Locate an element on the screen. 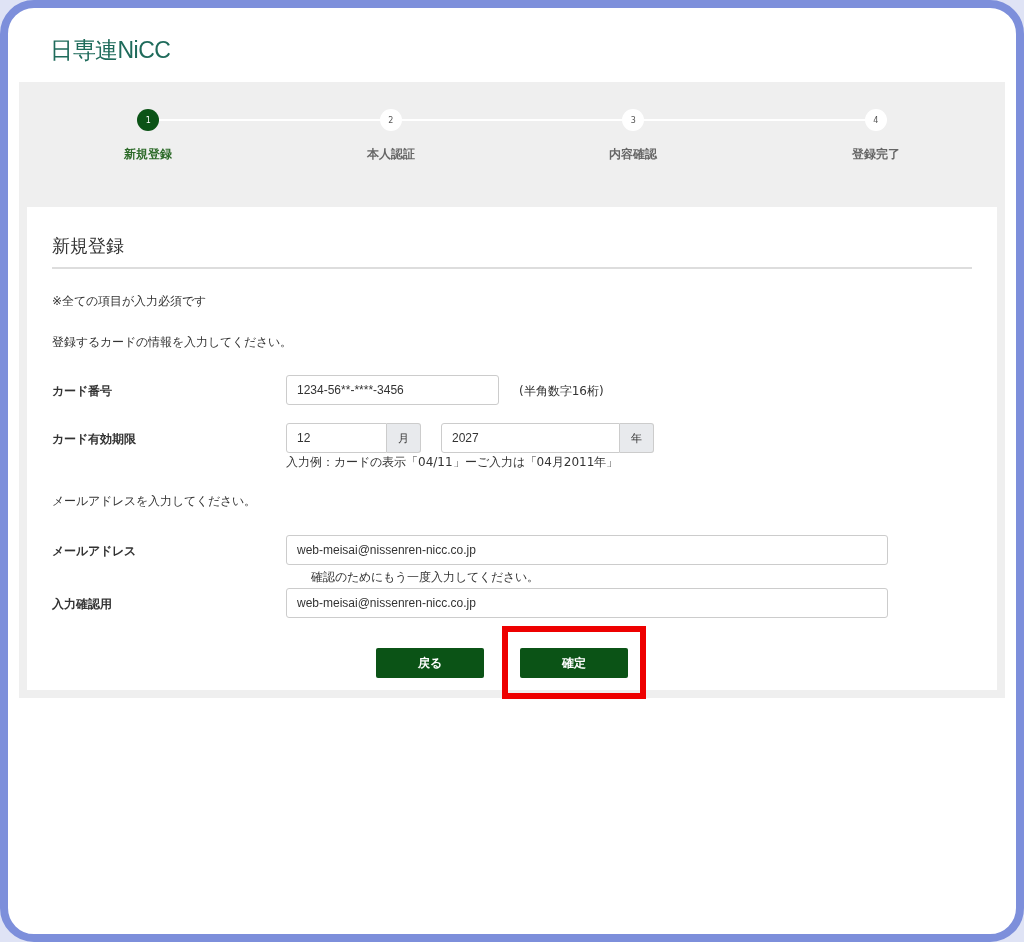  step-label: 内容確認 is located at coordinates (633, 154).